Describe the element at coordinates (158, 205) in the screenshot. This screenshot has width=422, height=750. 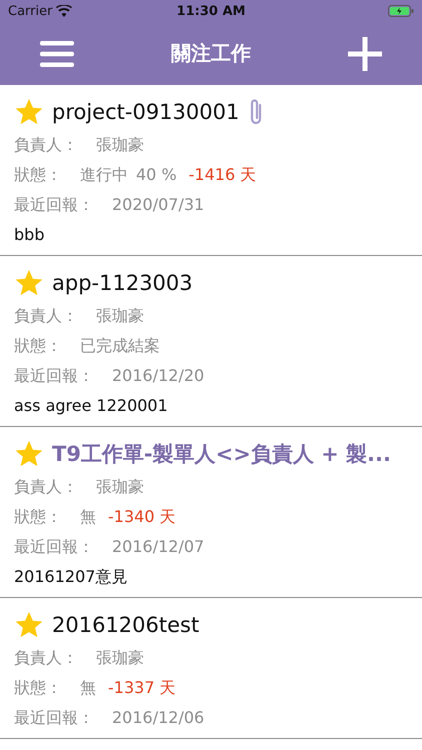
I see `report-date: 2020/07/31` at that location.